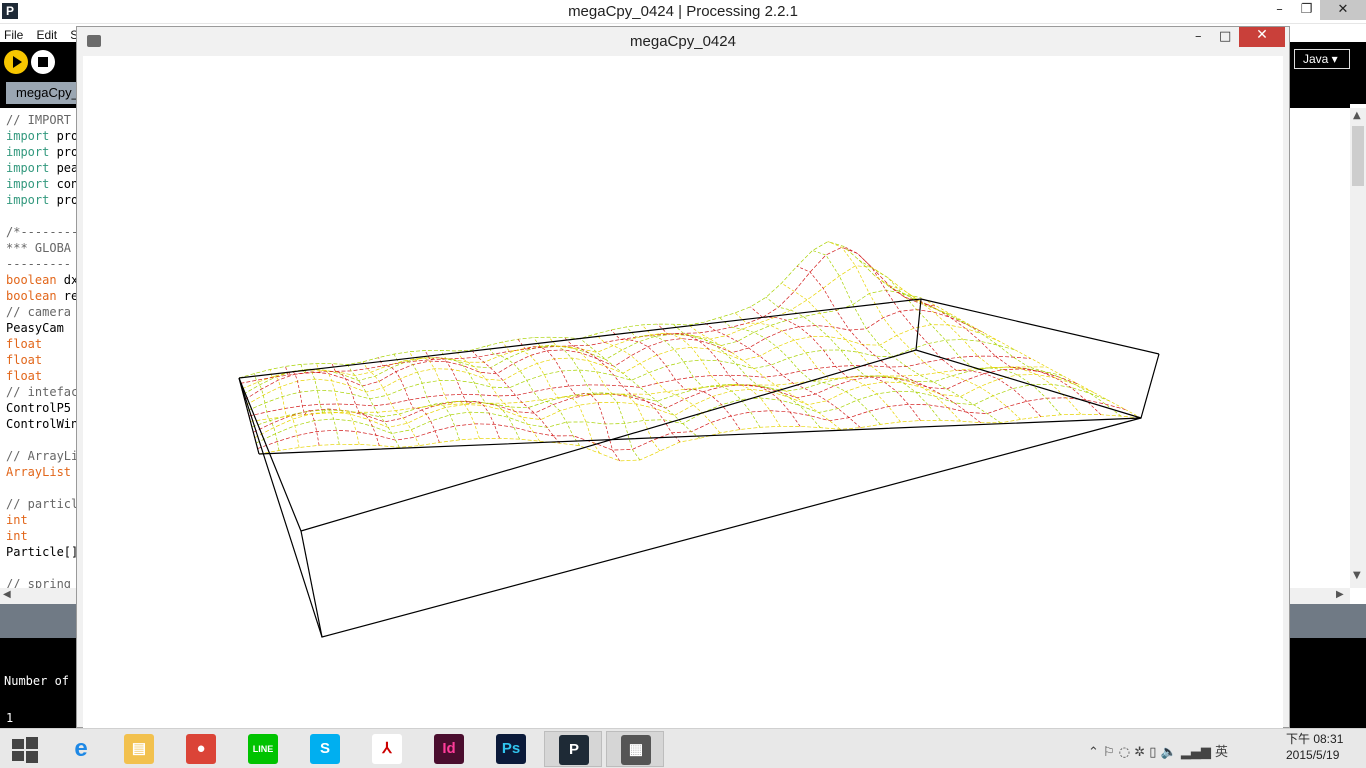  I want to click on stop-button, so click(43, 62).